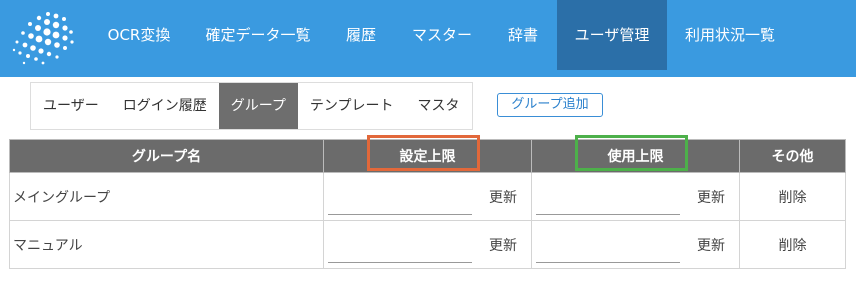 This screenshot has width=856, height=286. What do you see at coordinates (258, 106) in the screenshot?
I see `tab-groups: グループ` at bounding box center [258, 106].